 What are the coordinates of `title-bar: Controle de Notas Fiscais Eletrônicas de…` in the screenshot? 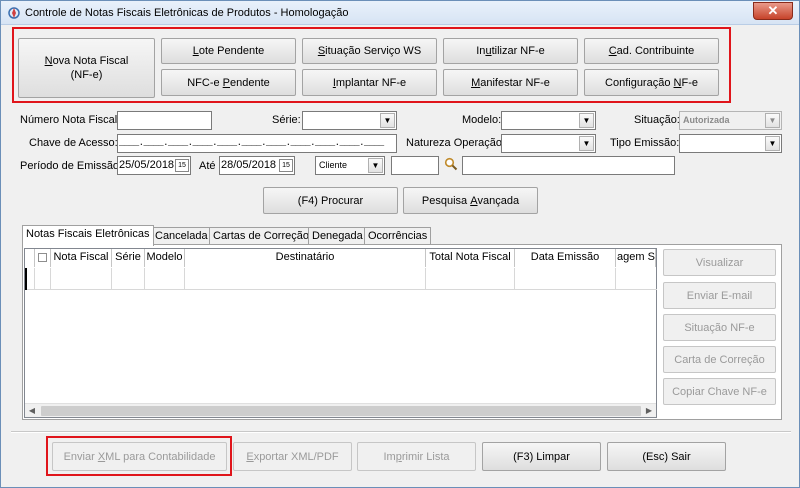 It's located at (400, 13).